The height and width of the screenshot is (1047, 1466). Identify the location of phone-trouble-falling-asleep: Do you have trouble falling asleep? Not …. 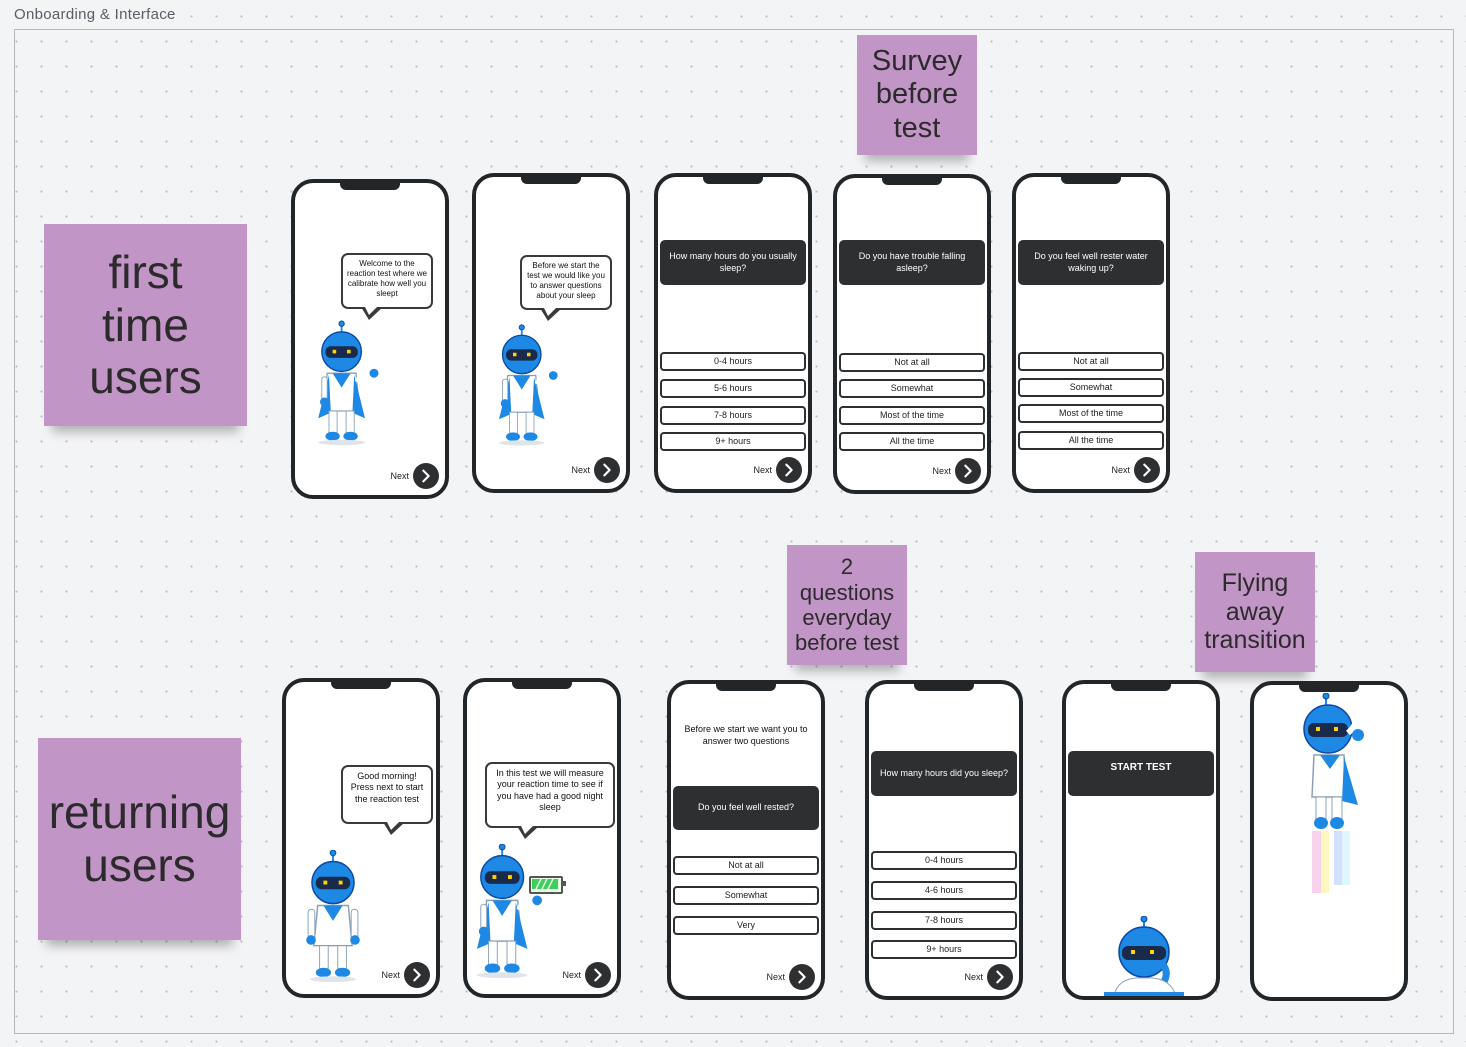
(912, 334).